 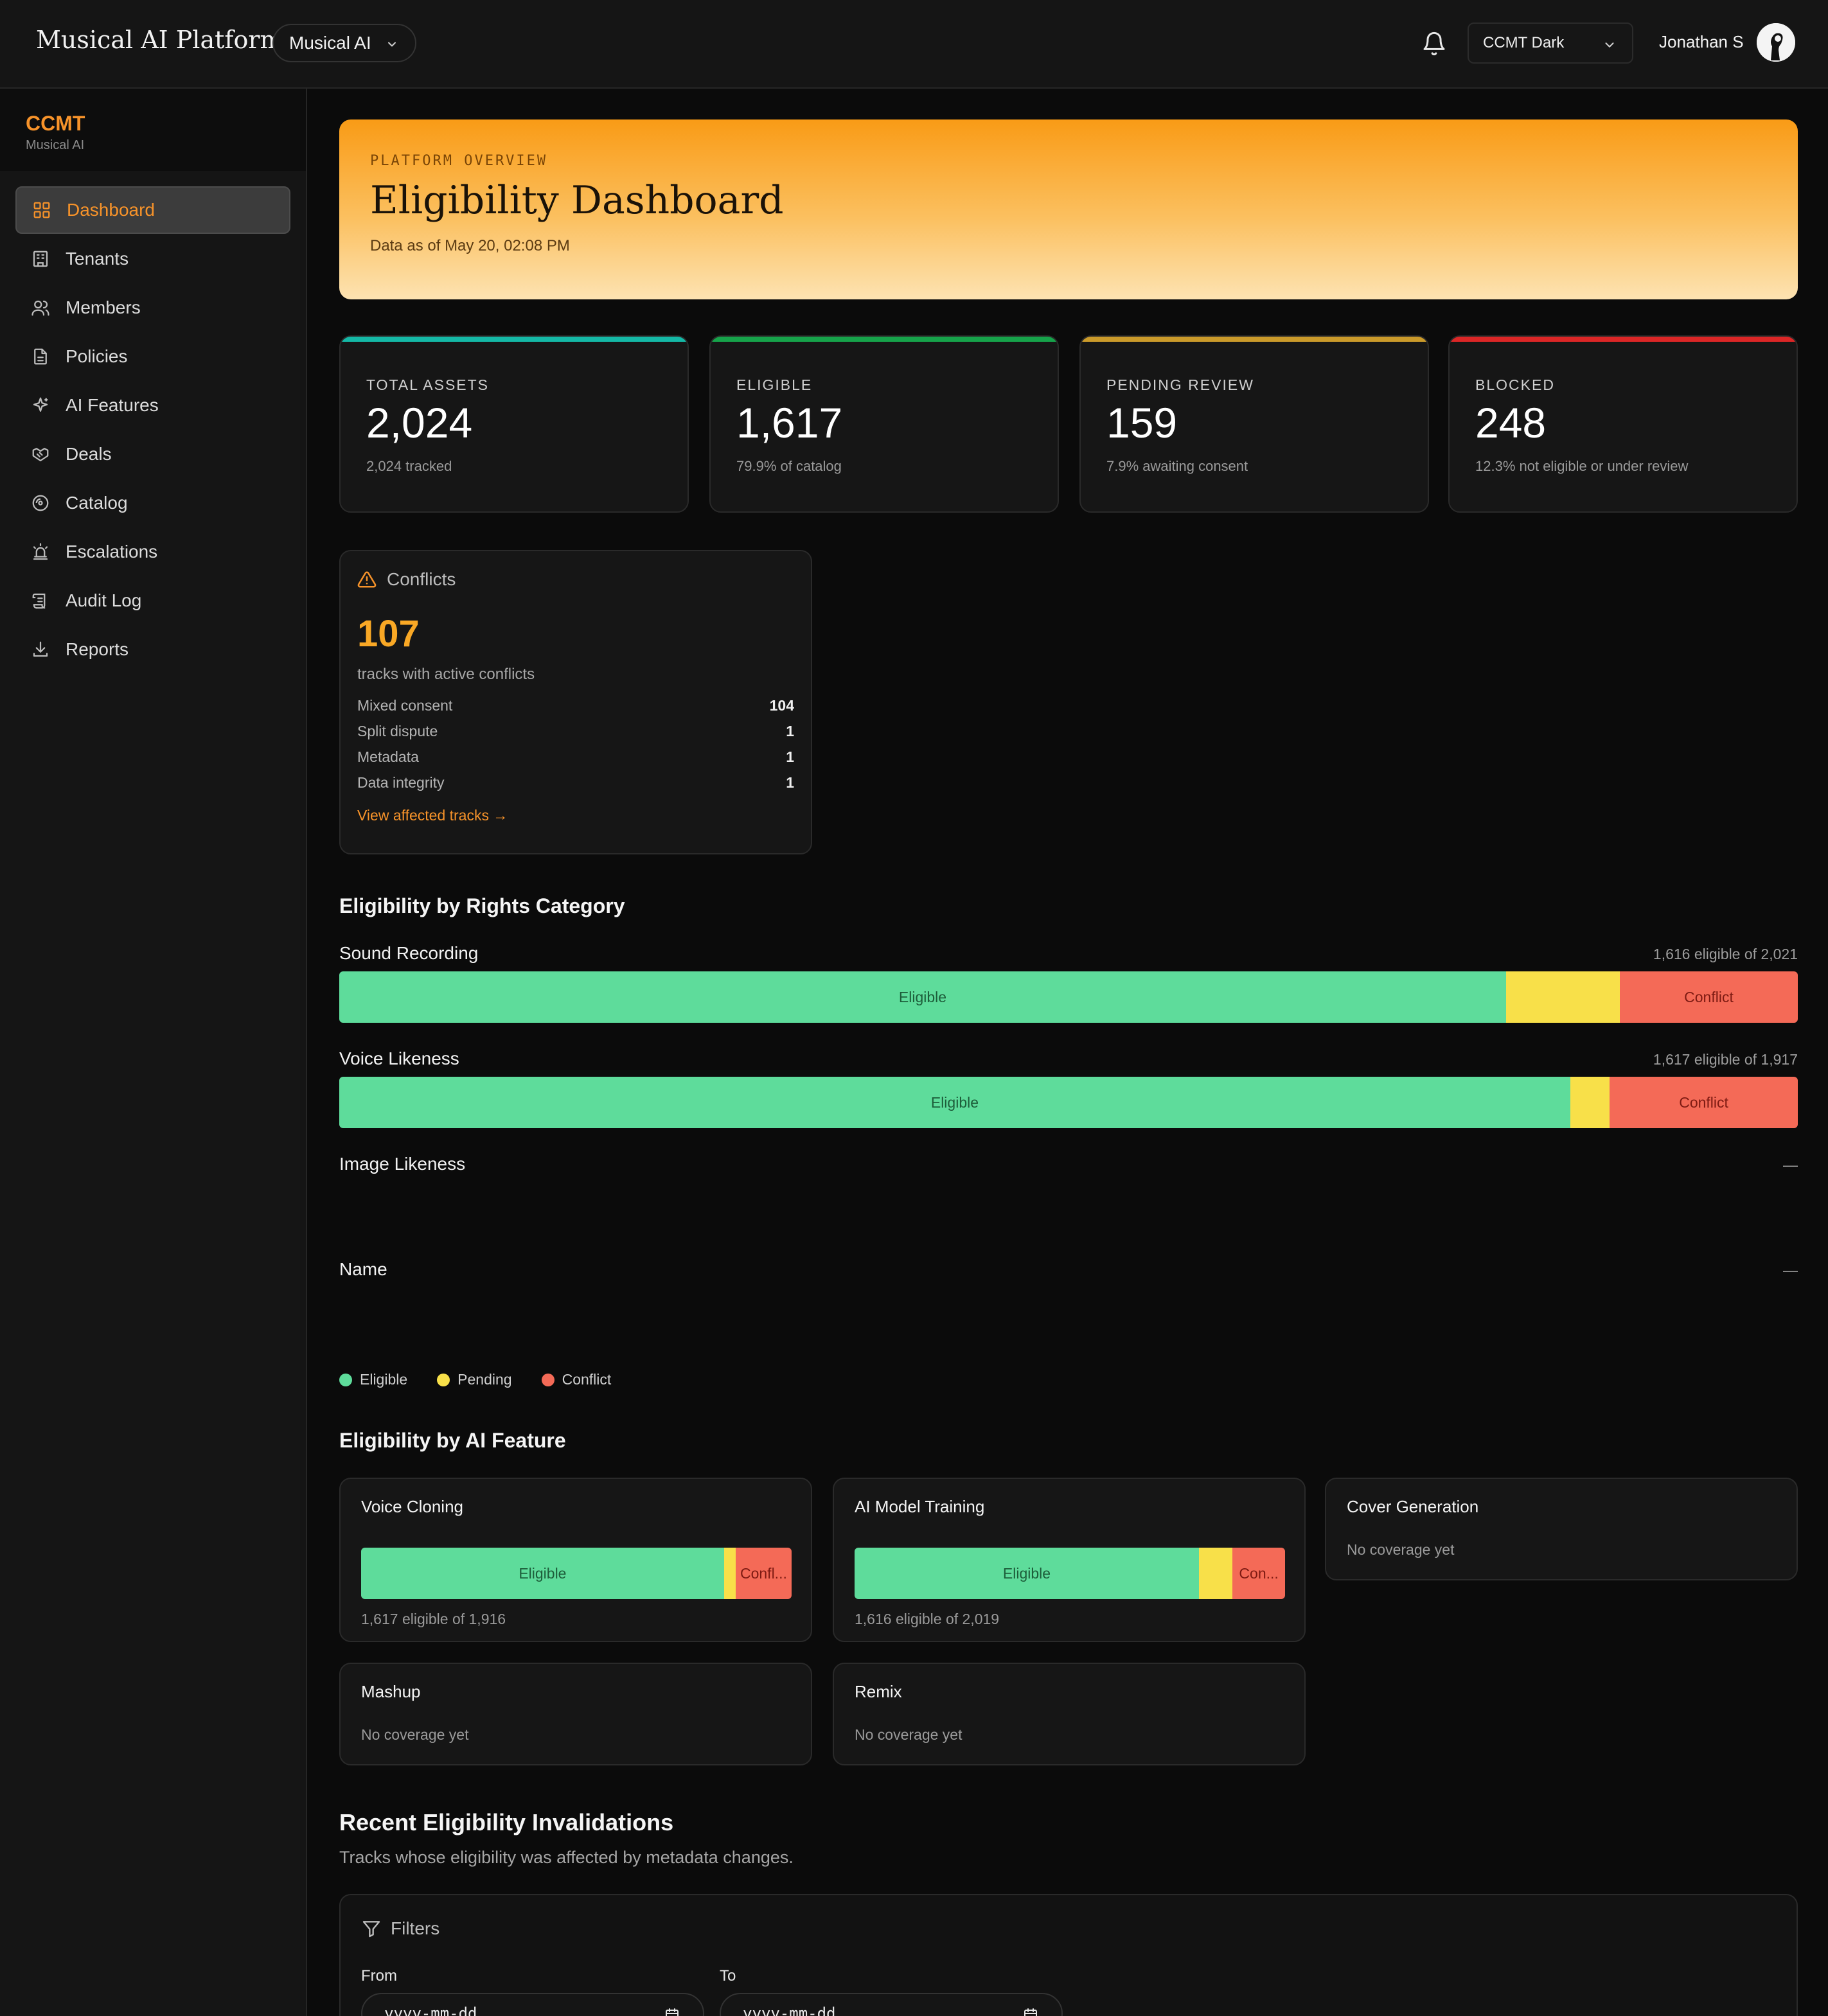 What do you see at coordinates (56, 145) in the screenshot?
I see `sidebar-subtitle: Musical AI` at bounding box center [56, 145].